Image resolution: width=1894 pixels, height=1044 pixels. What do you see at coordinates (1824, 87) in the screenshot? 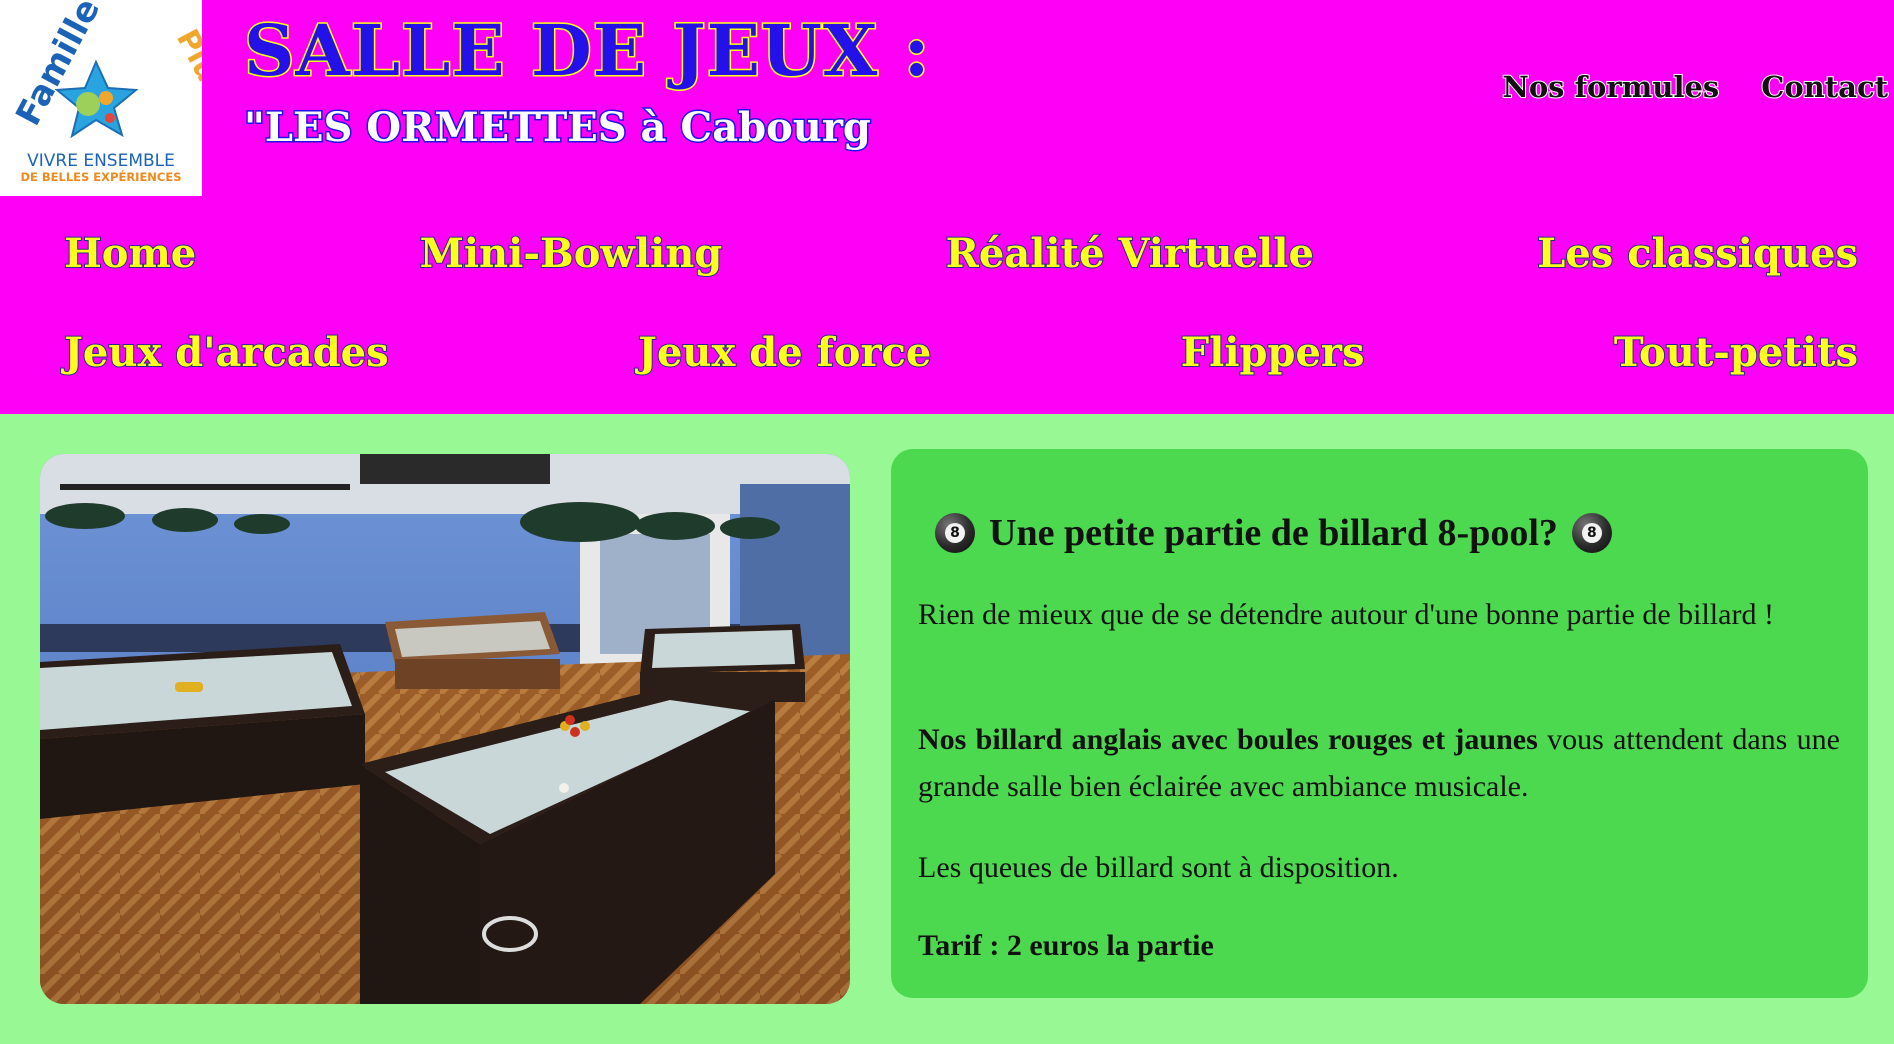
I see `link-contact: Contact` at bounding box center [1824, 87].